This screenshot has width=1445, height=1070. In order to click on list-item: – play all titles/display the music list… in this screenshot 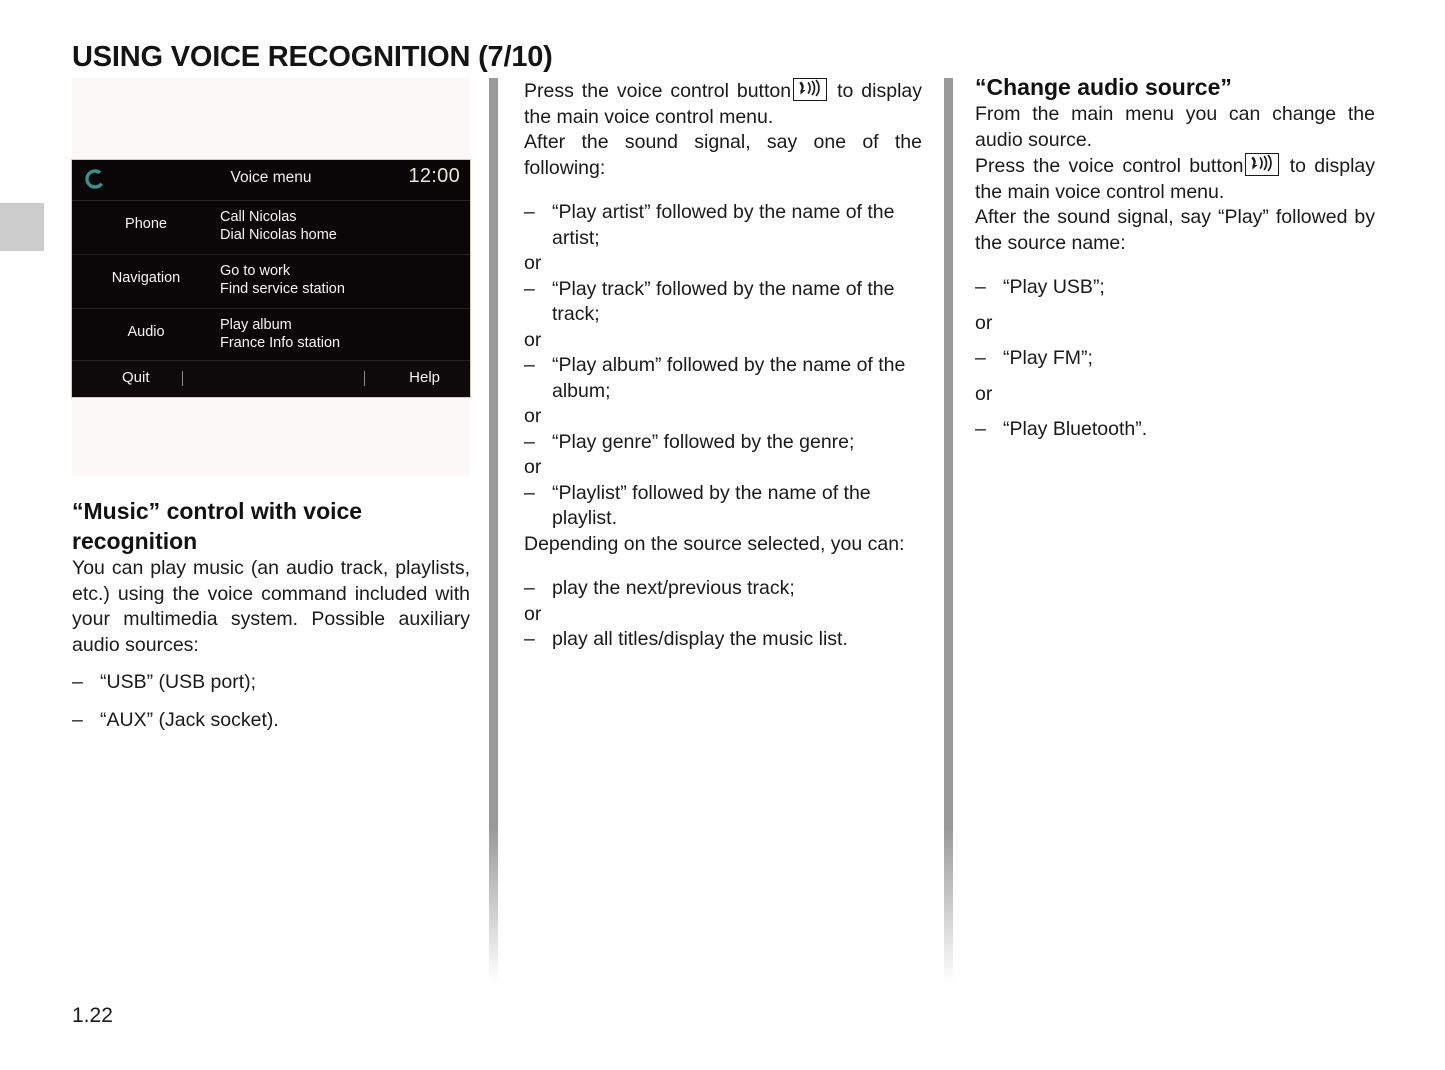, I will do `click(723, 640)`.